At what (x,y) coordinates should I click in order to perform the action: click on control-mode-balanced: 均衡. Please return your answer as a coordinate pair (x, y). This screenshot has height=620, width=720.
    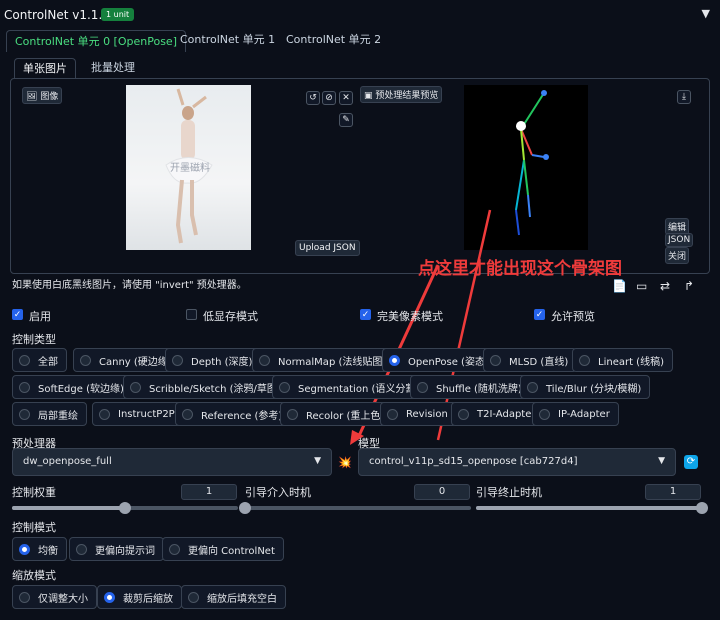
    Looking at the image, I should click on (39, 549).